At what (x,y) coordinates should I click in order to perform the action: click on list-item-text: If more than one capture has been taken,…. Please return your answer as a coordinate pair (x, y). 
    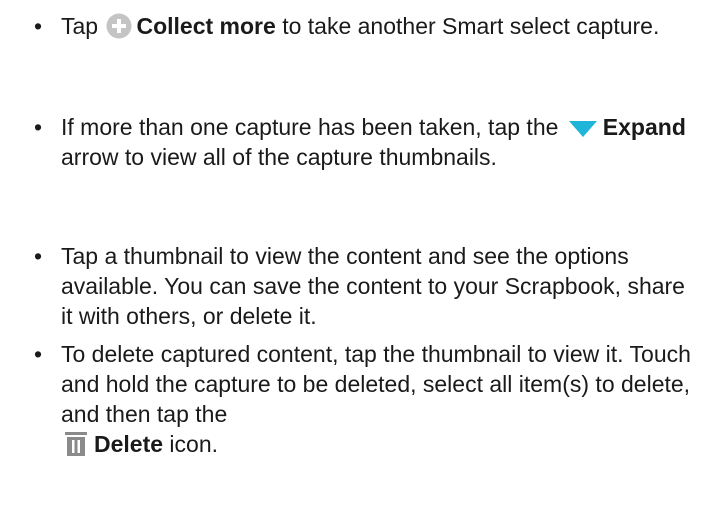
    Looking at the image, I should click on (377, 142).